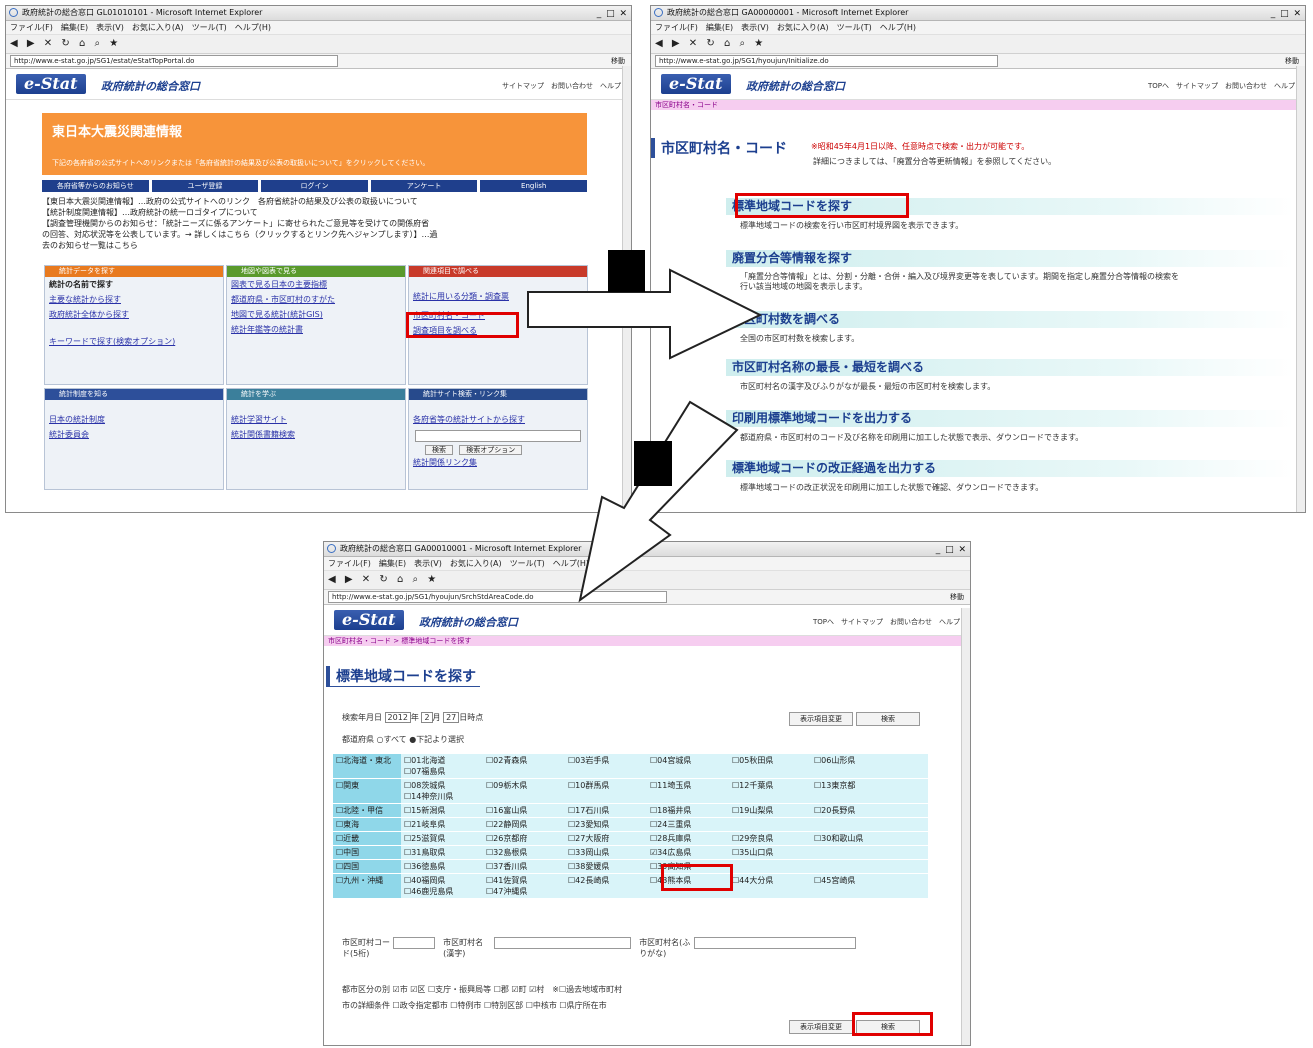 This screenshot has height=1048, width=1313. I want to click on flow-arrows, so click(645, 426).